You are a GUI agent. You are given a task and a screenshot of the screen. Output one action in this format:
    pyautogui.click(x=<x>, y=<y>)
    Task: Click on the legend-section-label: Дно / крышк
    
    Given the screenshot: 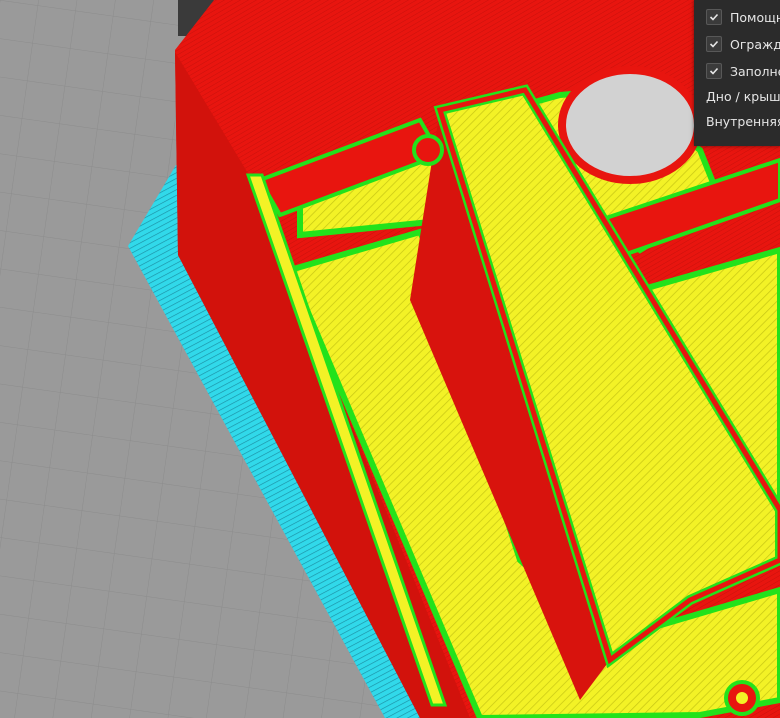 What is the action you would take?
    pyautogui.click(x=743, y=96)
    